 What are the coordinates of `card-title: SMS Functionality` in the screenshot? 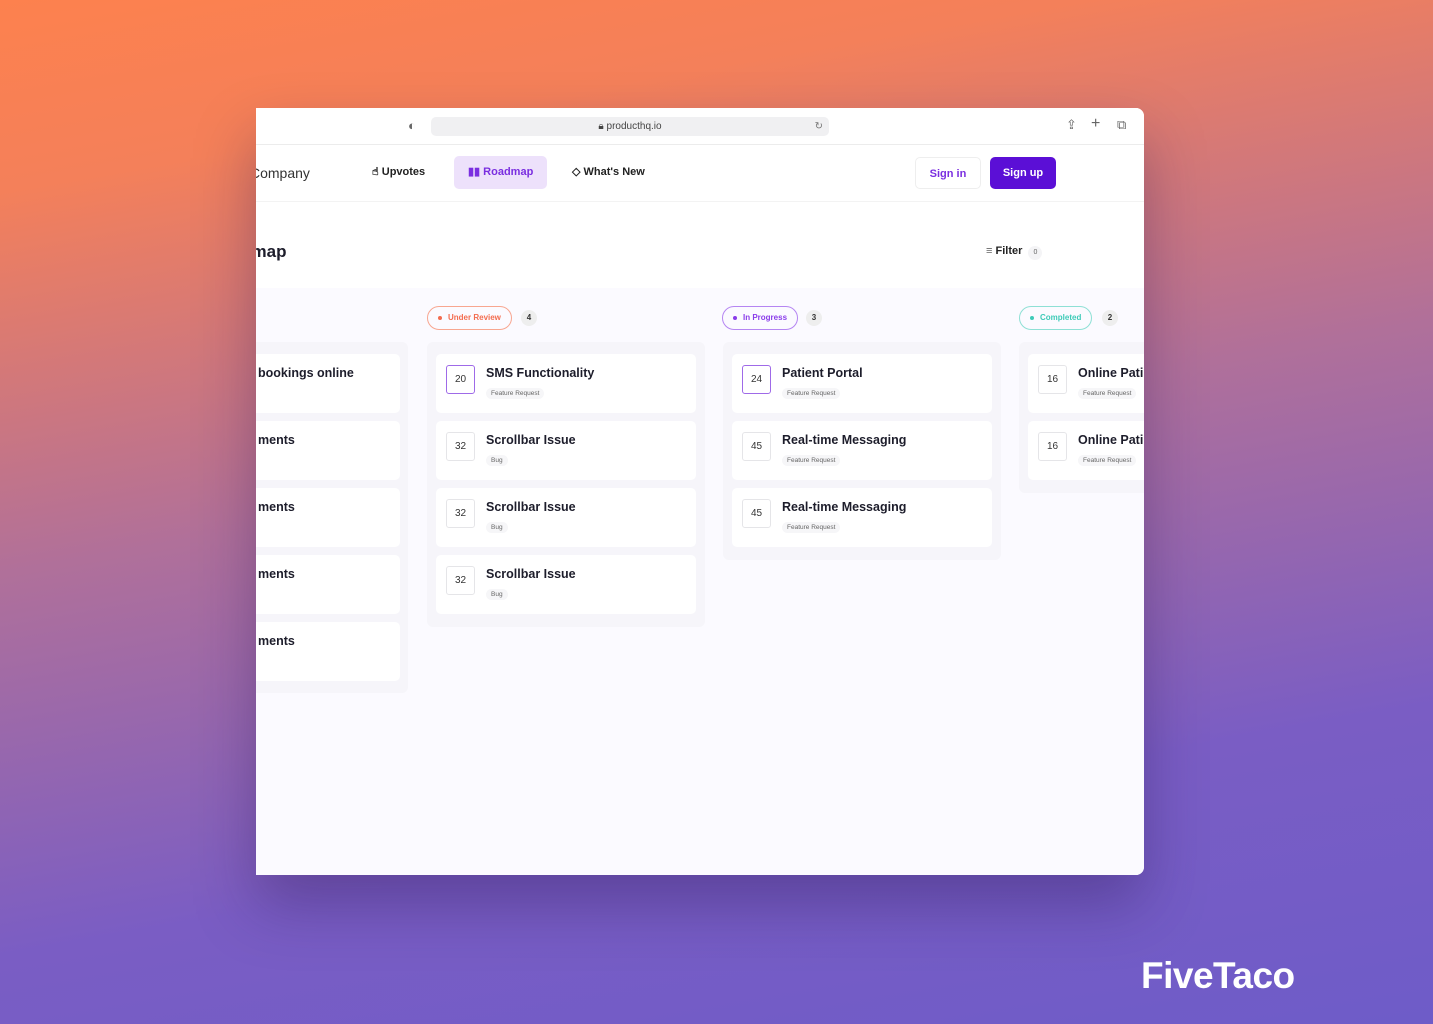 It's located at (540, 373).